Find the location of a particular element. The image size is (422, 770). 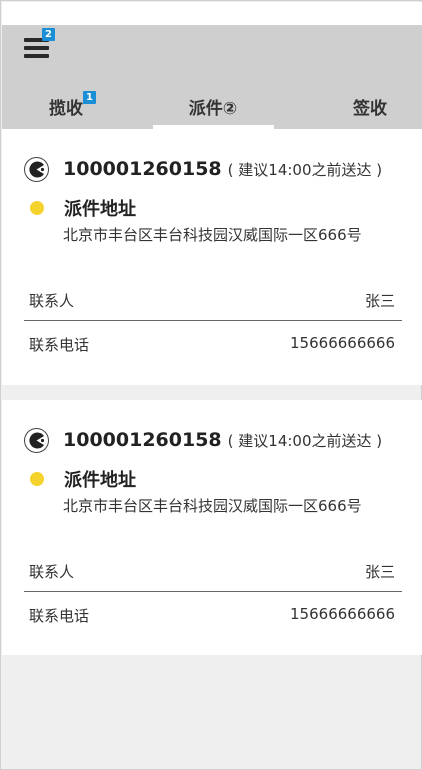

tab-dispatch: 派件② is located at coordinates (213, 109).